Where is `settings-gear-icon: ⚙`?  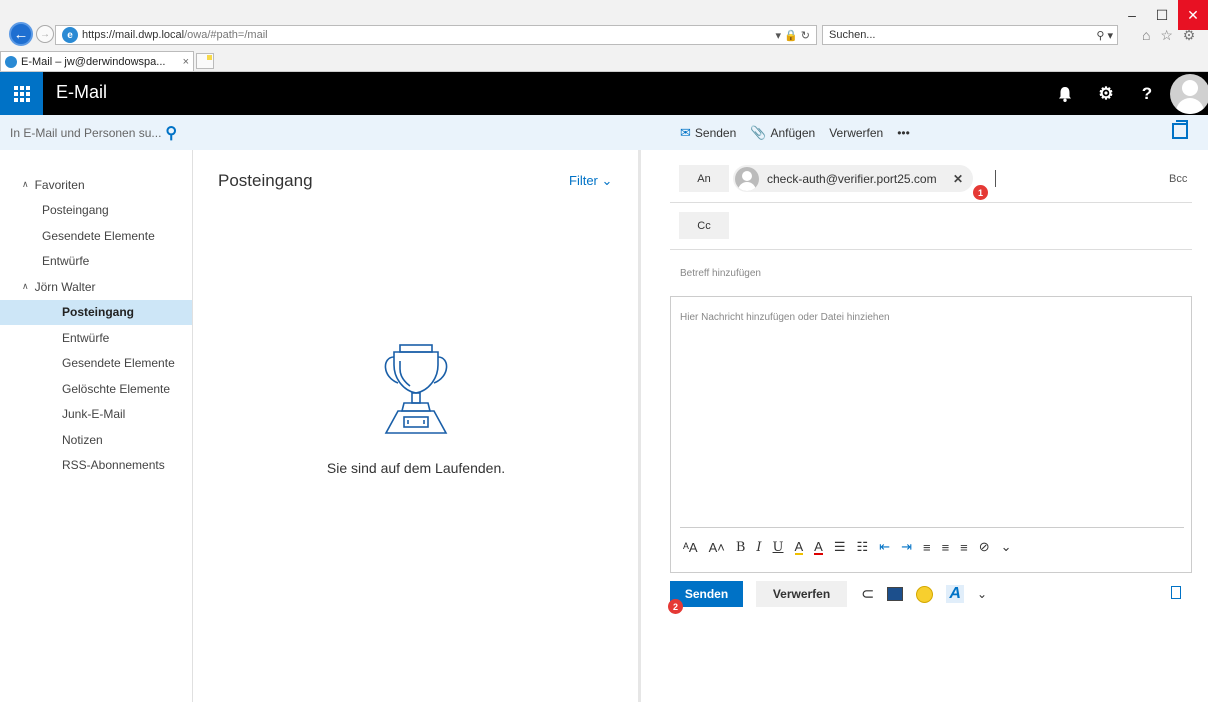 settings-gear-icon: ⚙ is located at coordinates (1106, 93).